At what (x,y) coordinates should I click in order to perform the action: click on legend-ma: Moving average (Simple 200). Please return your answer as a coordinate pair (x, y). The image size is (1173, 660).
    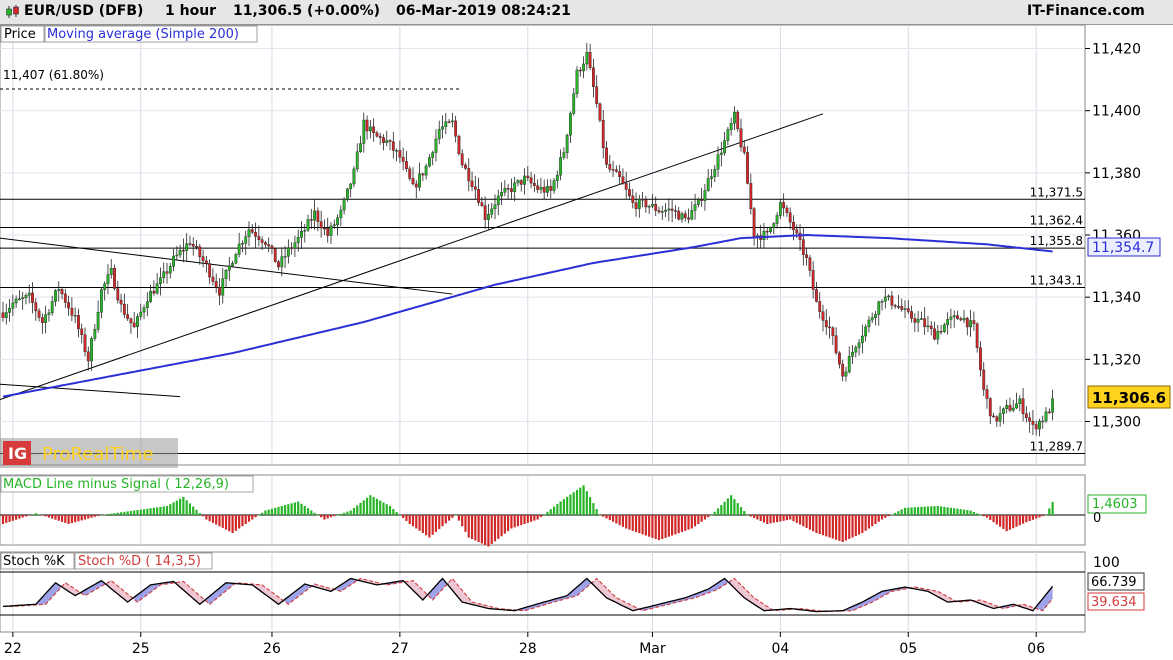
    Looking at the image, I should click on (143, 34).